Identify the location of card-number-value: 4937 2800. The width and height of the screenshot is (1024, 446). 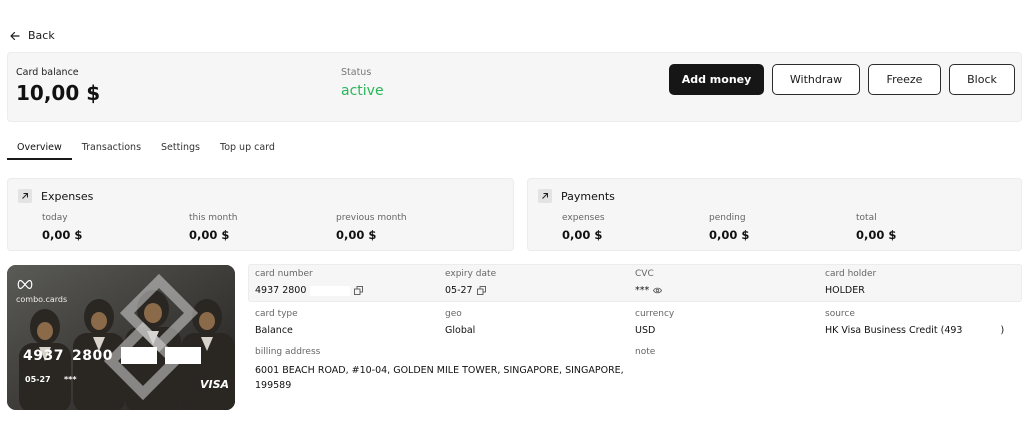
(281, 290).